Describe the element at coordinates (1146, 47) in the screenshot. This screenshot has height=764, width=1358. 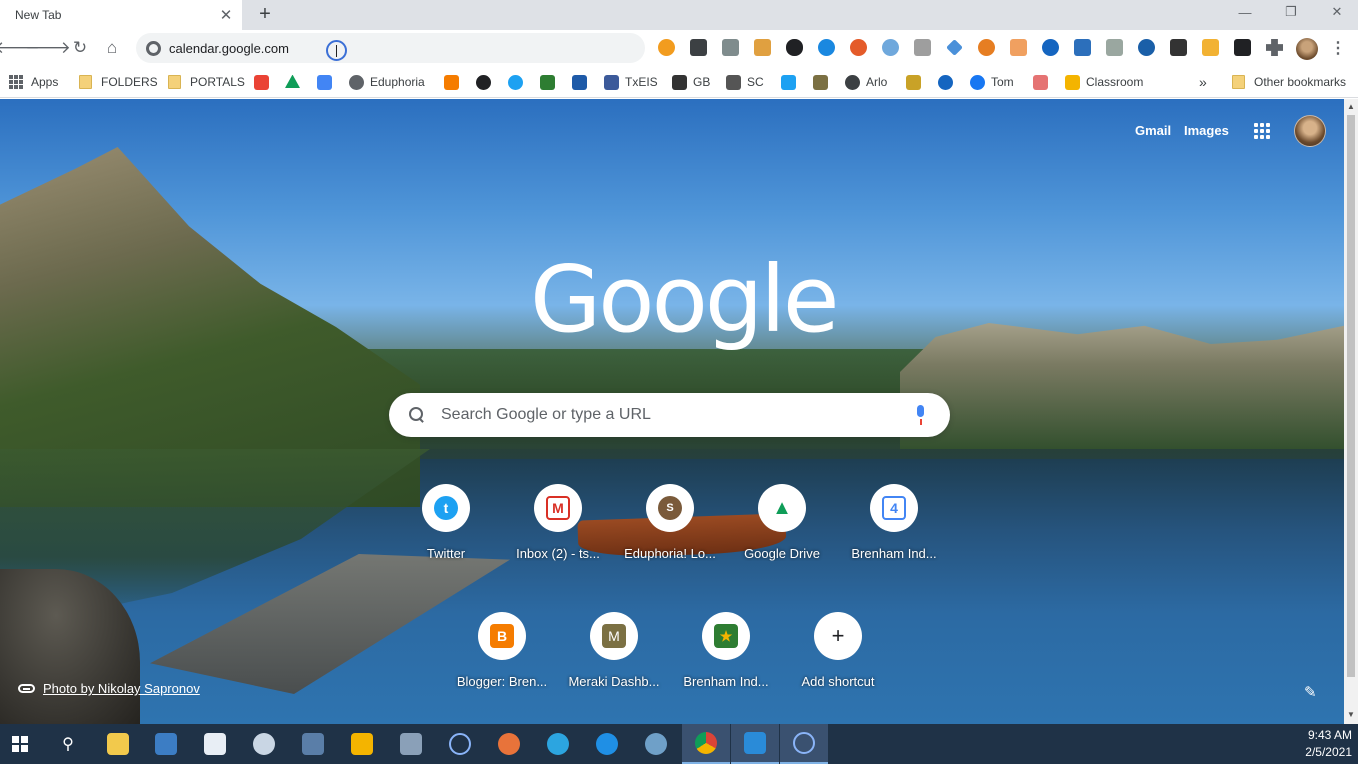
I see `extension-k-icon` at that location.